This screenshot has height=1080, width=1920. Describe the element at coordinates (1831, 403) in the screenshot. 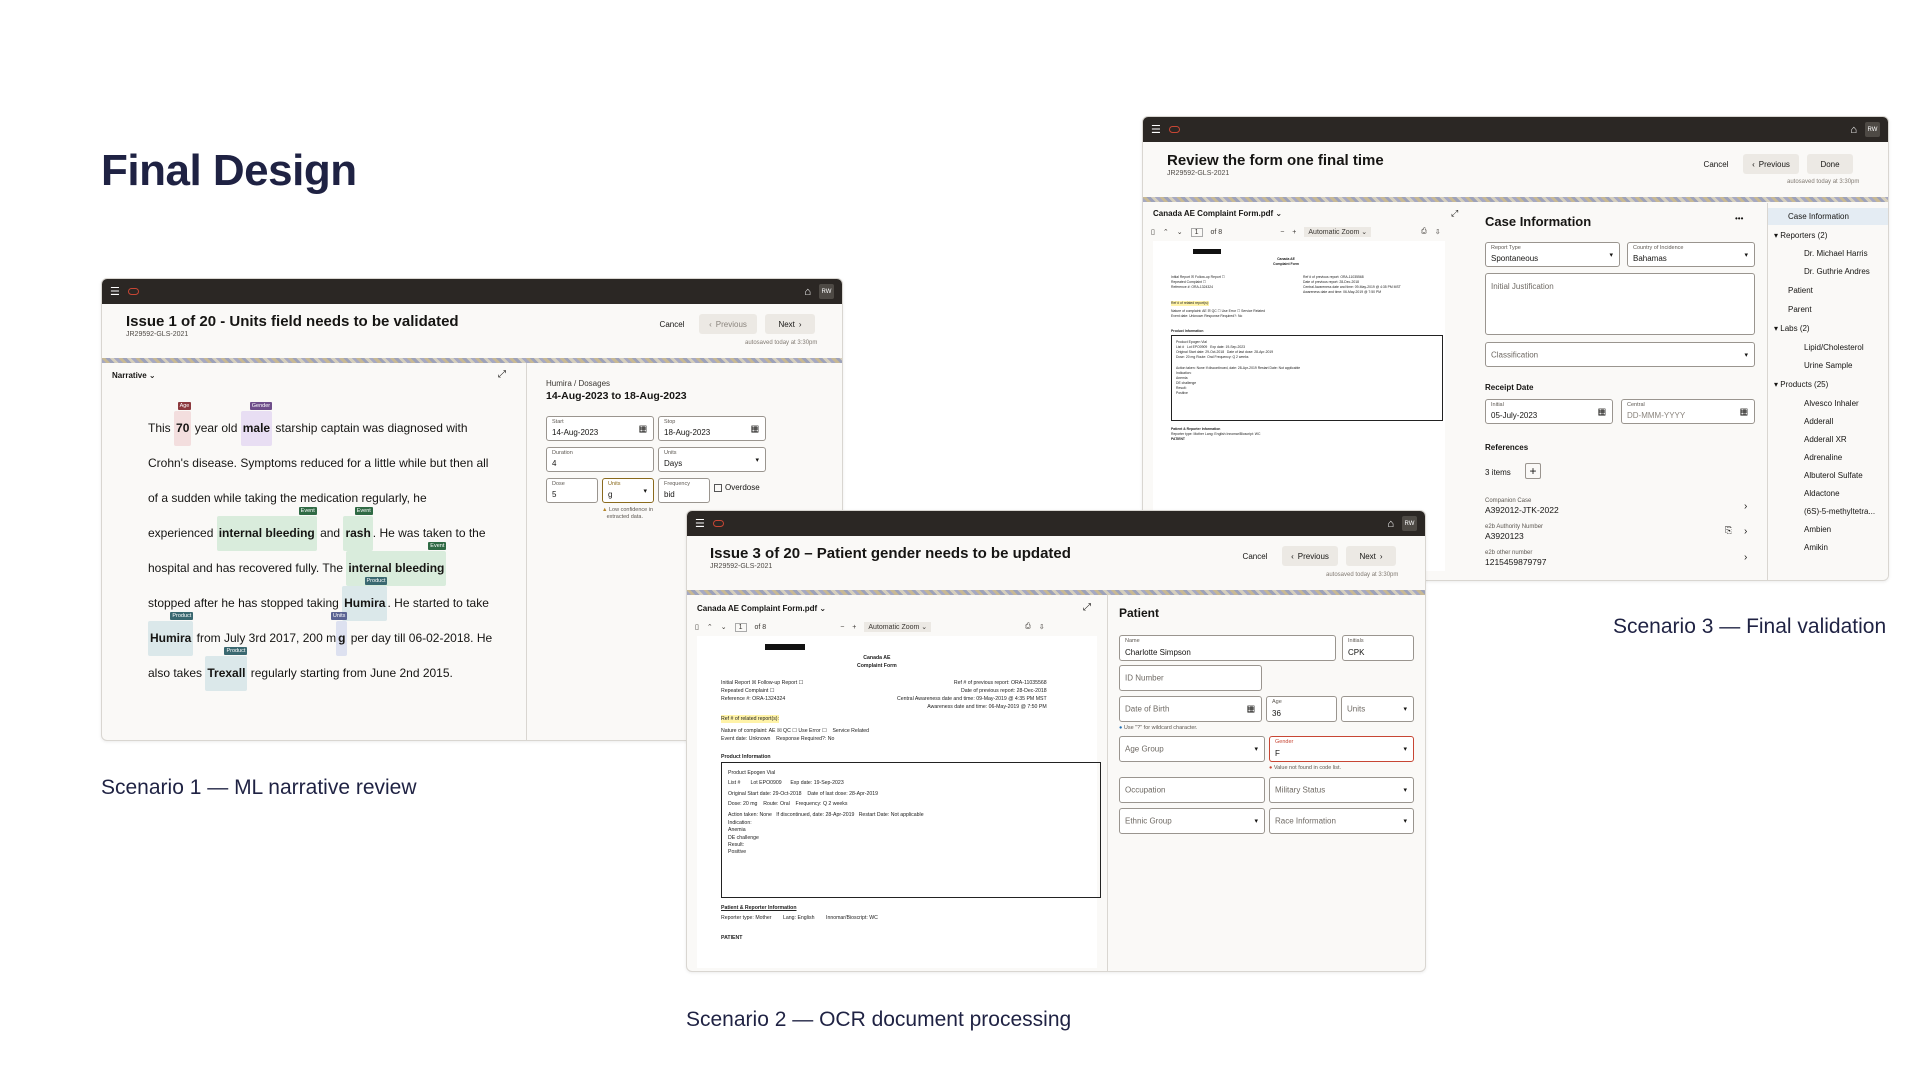

I see `tree-item-product: Alvesco Inhaler` at that location.